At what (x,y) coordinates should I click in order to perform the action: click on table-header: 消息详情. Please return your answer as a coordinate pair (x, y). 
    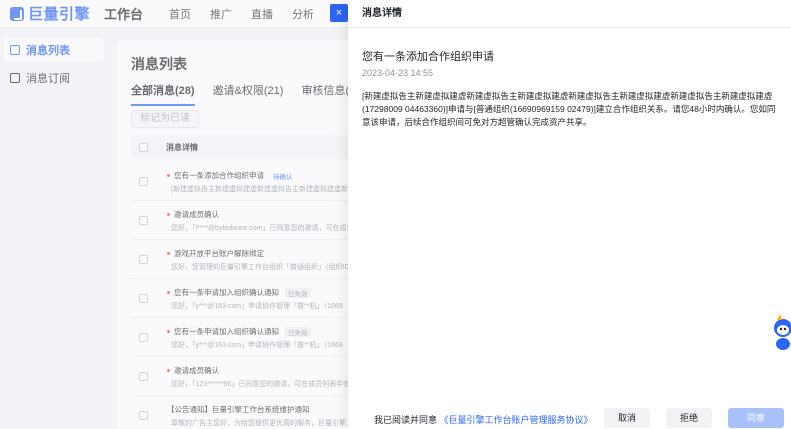
    Looking at the image, I should click on (244, 147).